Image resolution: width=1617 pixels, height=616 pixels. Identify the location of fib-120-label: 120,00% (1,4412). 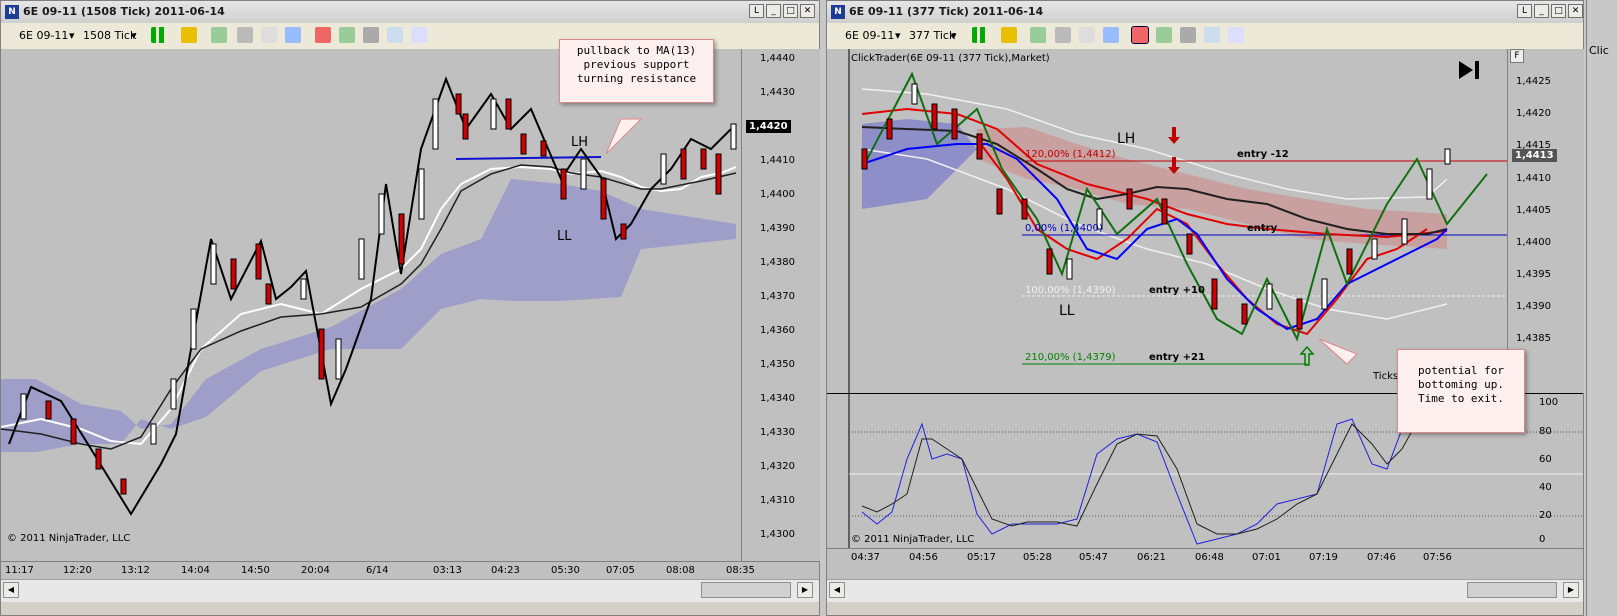
(1070, 154).